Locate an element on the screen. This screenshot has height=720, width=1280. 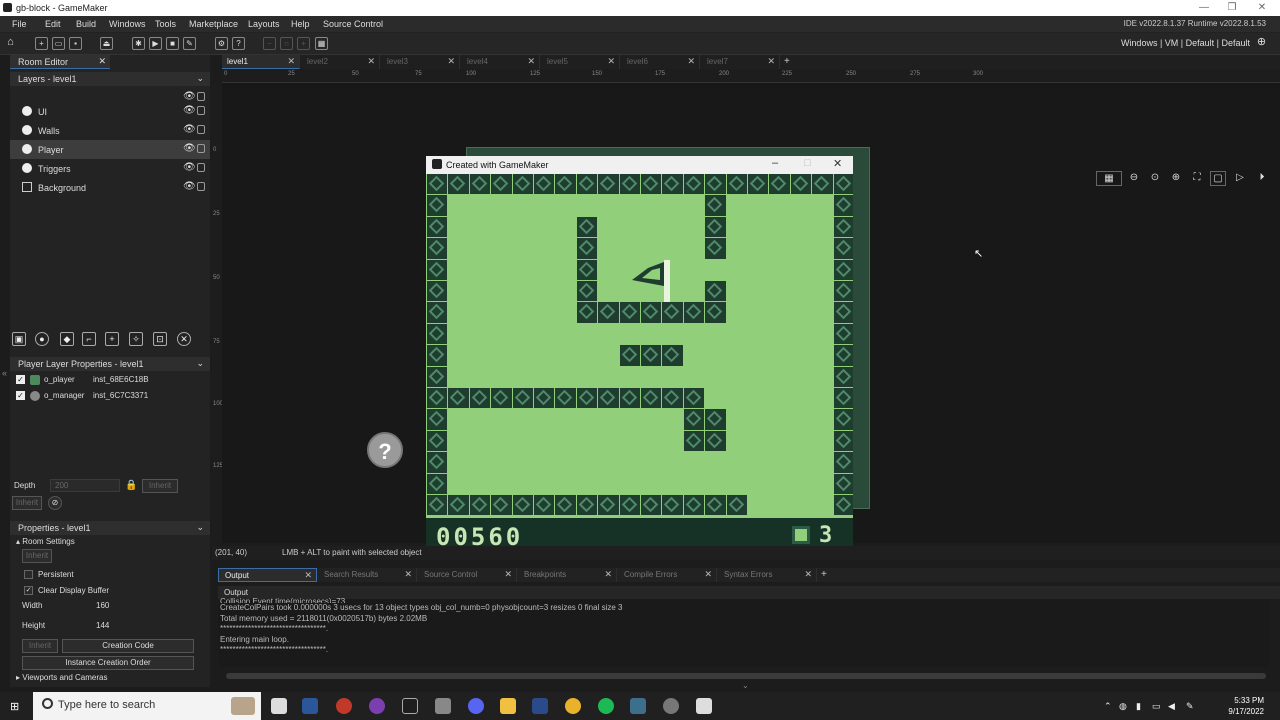
effects-icon: ⊘ is located at coordinates (55, 503).